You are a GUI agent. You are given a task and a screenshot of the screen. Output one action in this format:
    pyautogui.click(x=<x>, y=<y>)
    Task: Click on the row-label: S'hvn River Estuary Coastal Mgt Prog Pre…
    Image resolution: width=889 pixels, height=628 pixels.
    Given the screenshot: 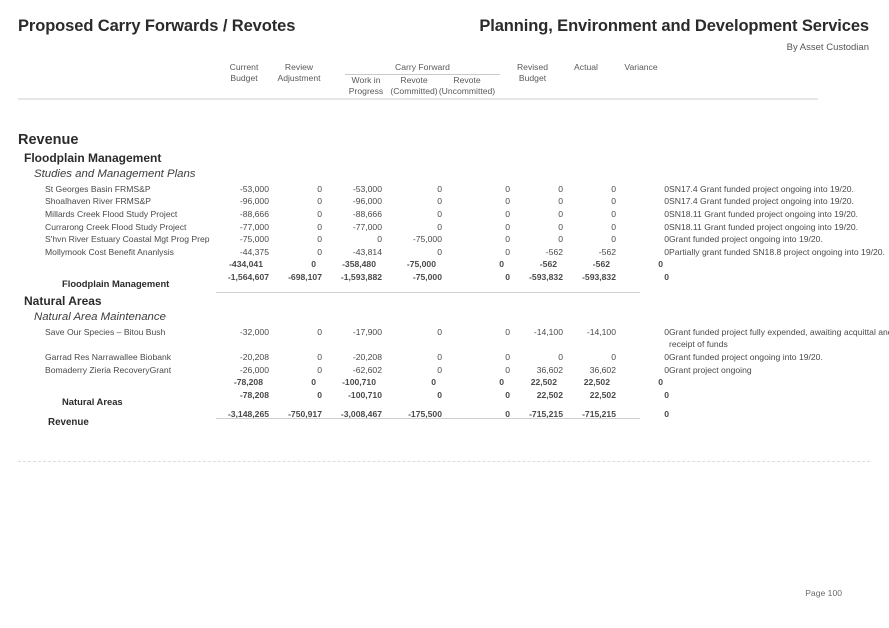 What is the action you would take?
    pyautogui.click(x=127, y=239)
    